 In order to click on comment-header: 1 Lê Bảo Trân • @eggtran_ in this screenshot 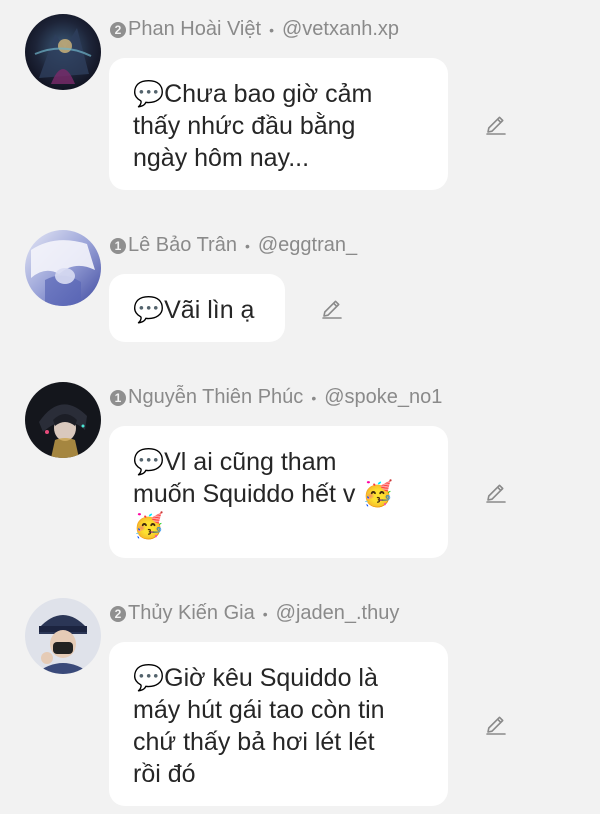, I will do `click(233, 245)`.